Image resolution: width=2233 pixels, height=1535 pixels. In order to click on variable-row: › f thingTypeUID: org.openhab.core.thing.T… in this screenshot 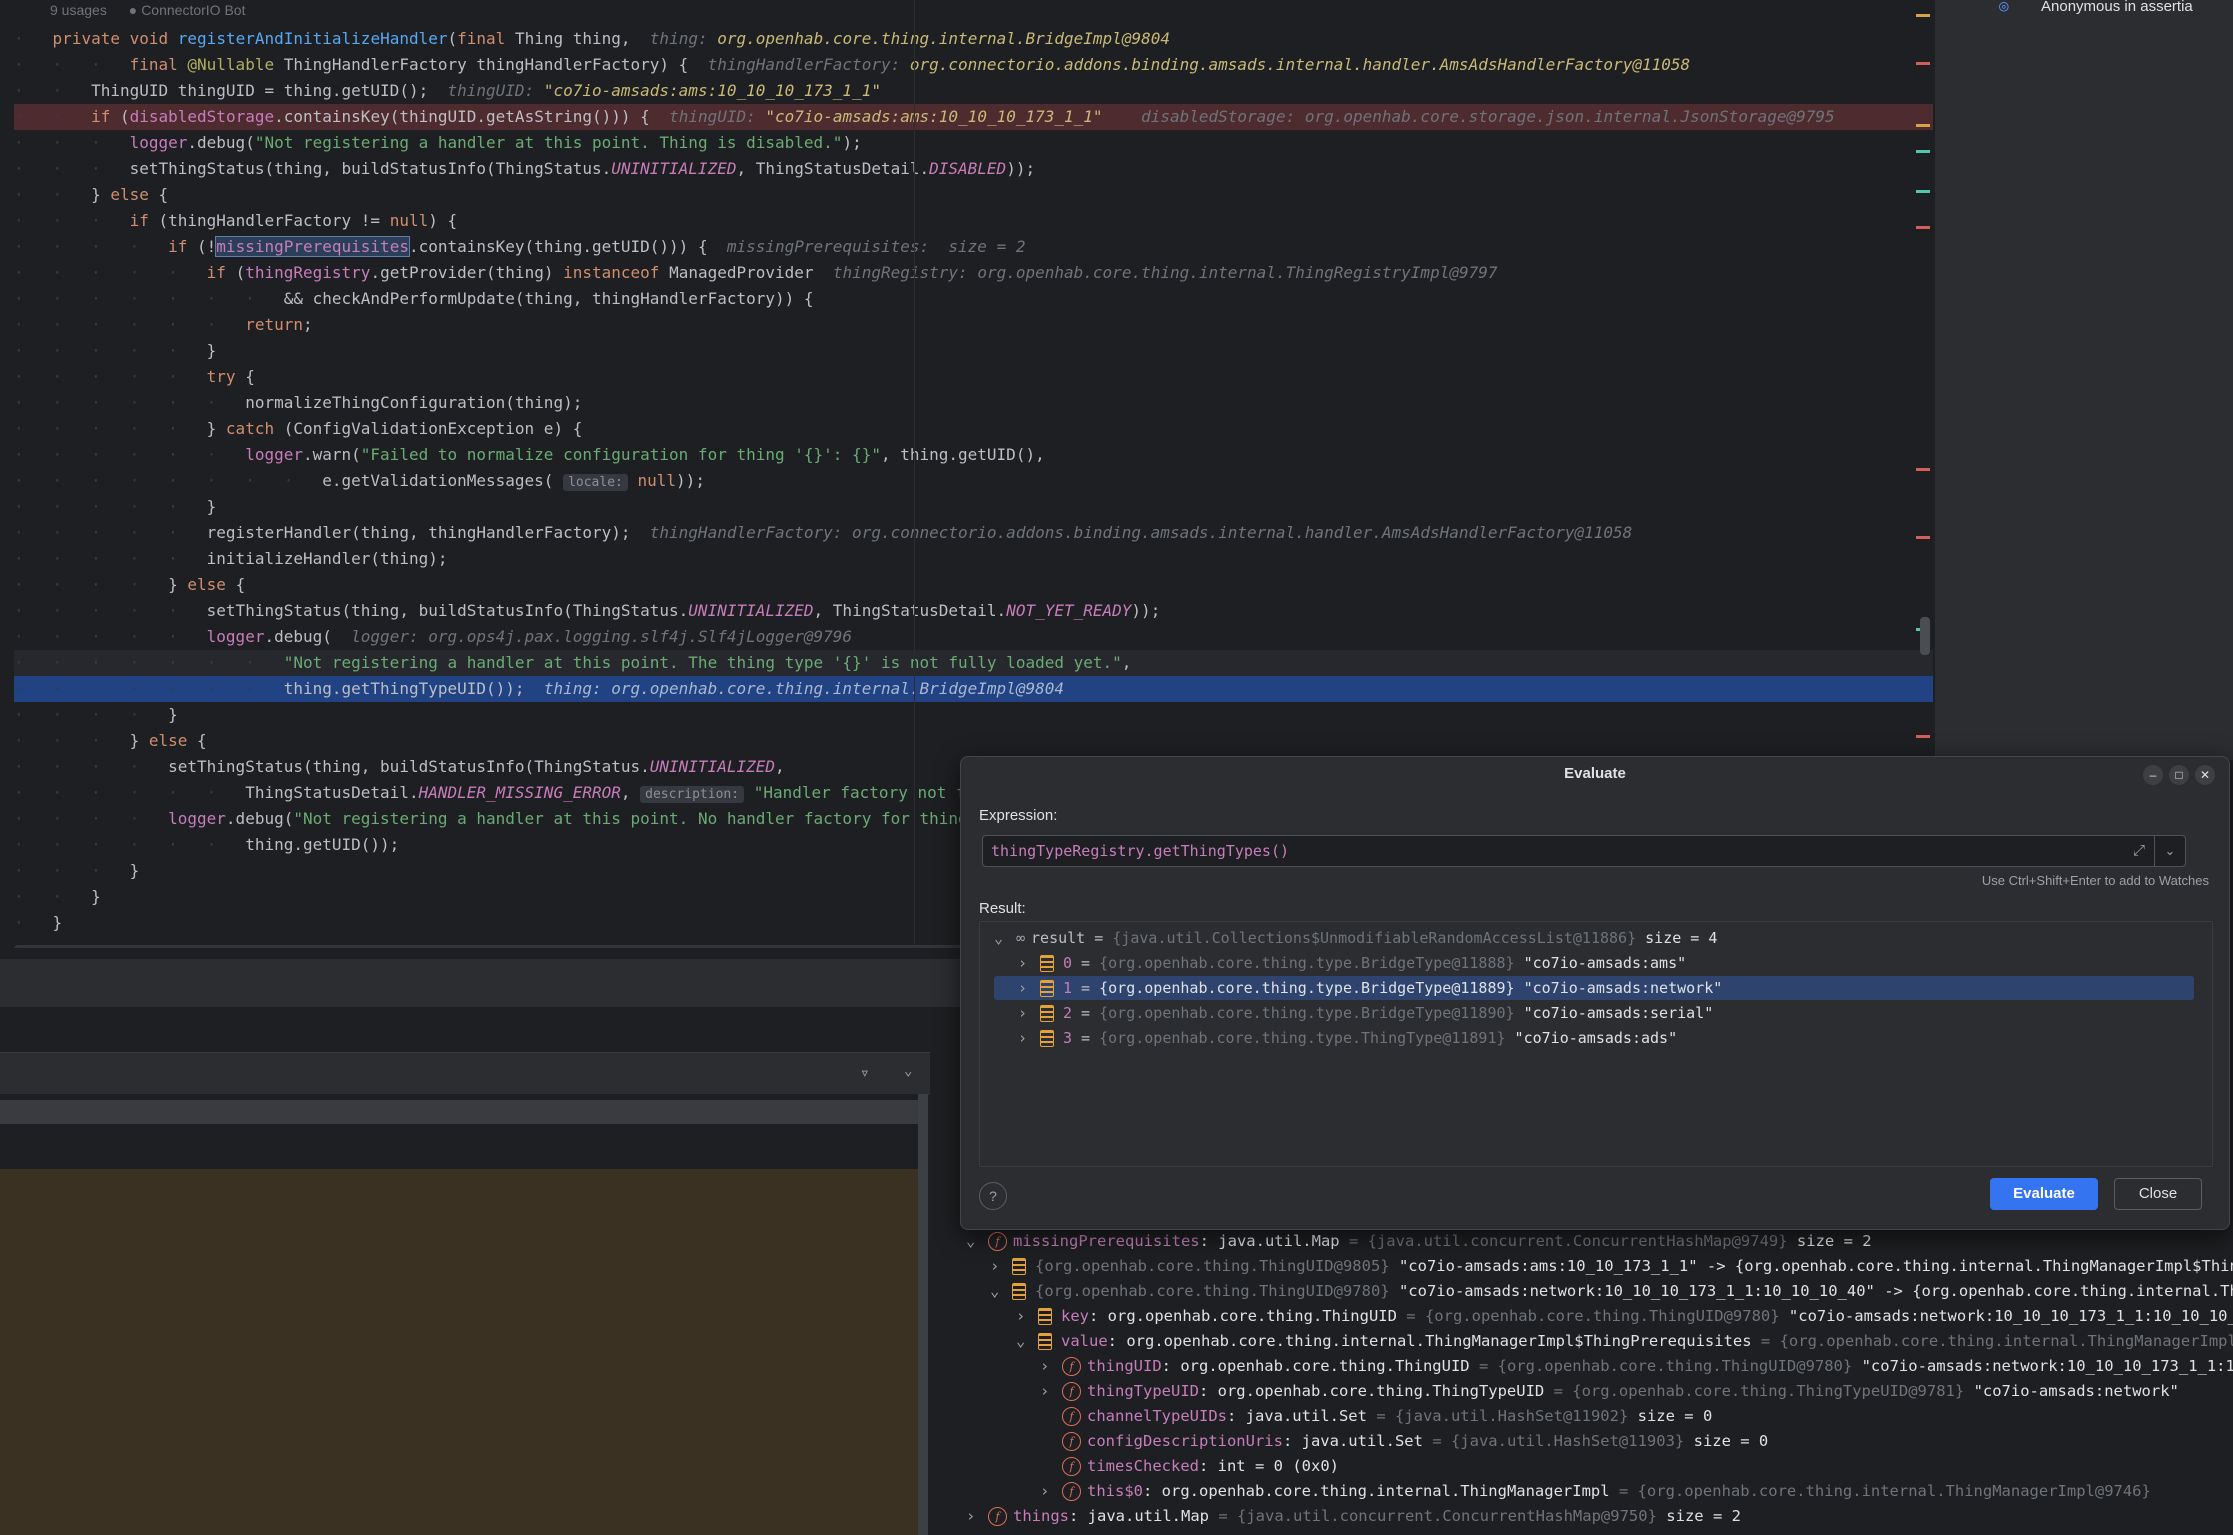, I will do `click(1609, 1391)`.